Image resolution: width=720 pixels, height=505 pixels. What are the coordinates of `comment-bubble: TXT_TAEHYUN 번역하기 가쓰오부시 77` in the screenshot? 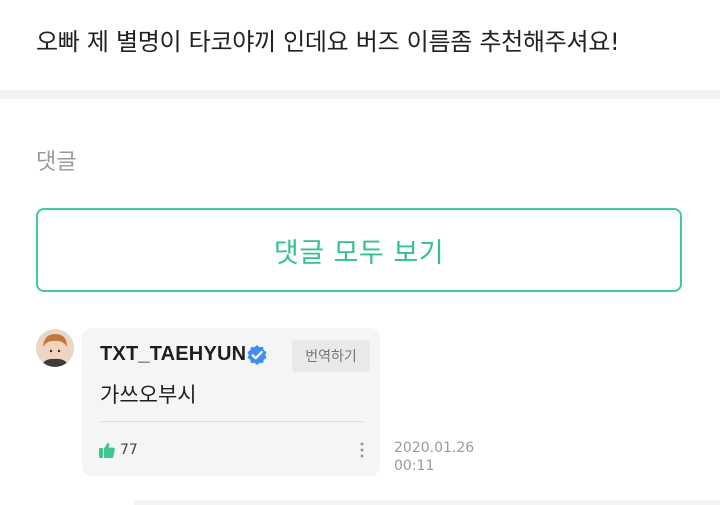 It's located at (231, 402).